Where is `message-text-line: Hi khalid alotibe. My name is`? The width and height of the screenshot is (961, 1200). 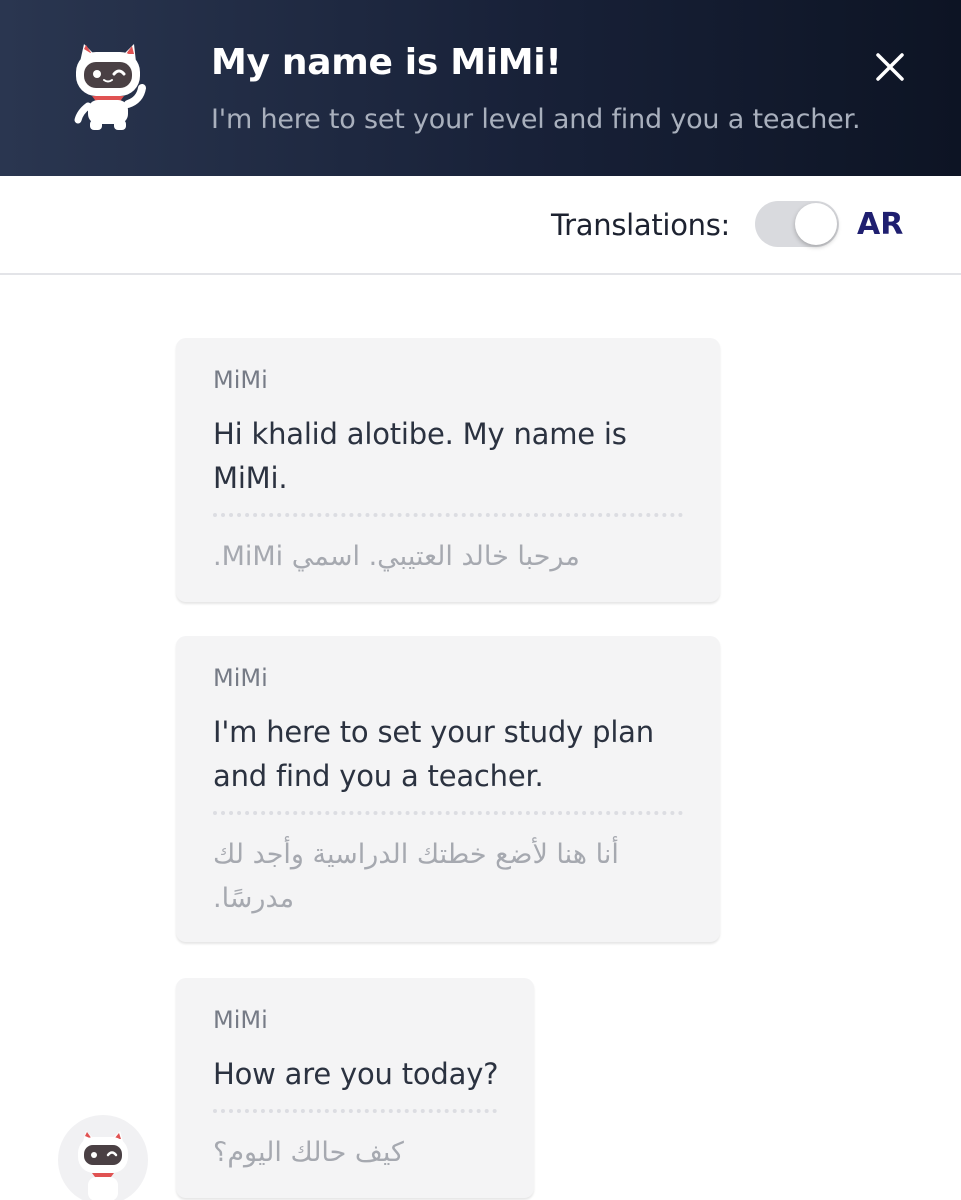
message-text-line: Hi khalid alotibe. My name is is located at coordinates (420, 434).